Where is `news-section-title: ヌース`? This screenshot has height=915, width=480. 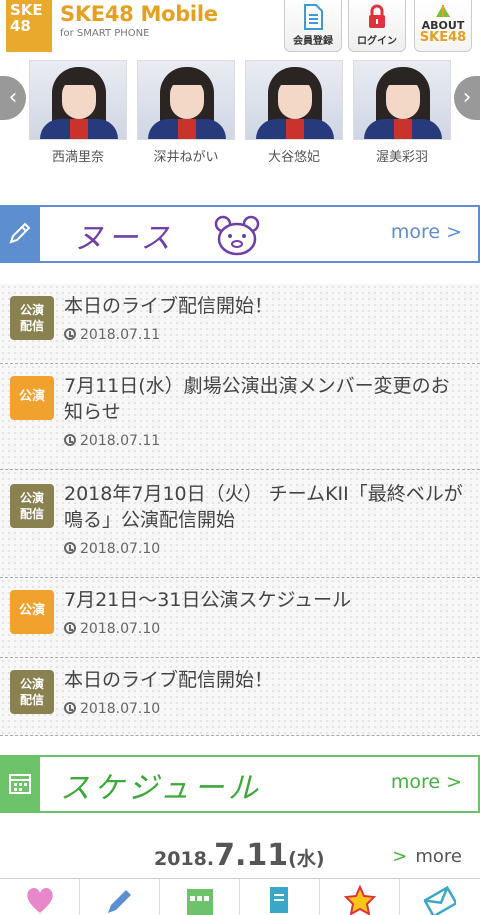 news-section-title: ヌース is located at coordinates (124, 238).